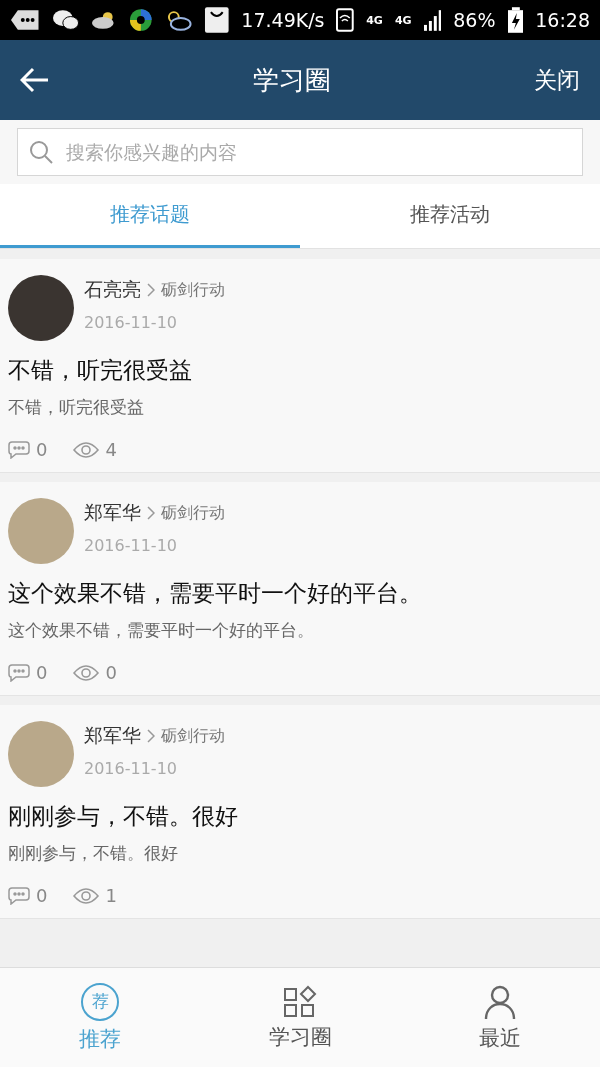  Describe the element at coordinates (345, 20) in the screenshot. I see `wifi-icon` at that location.